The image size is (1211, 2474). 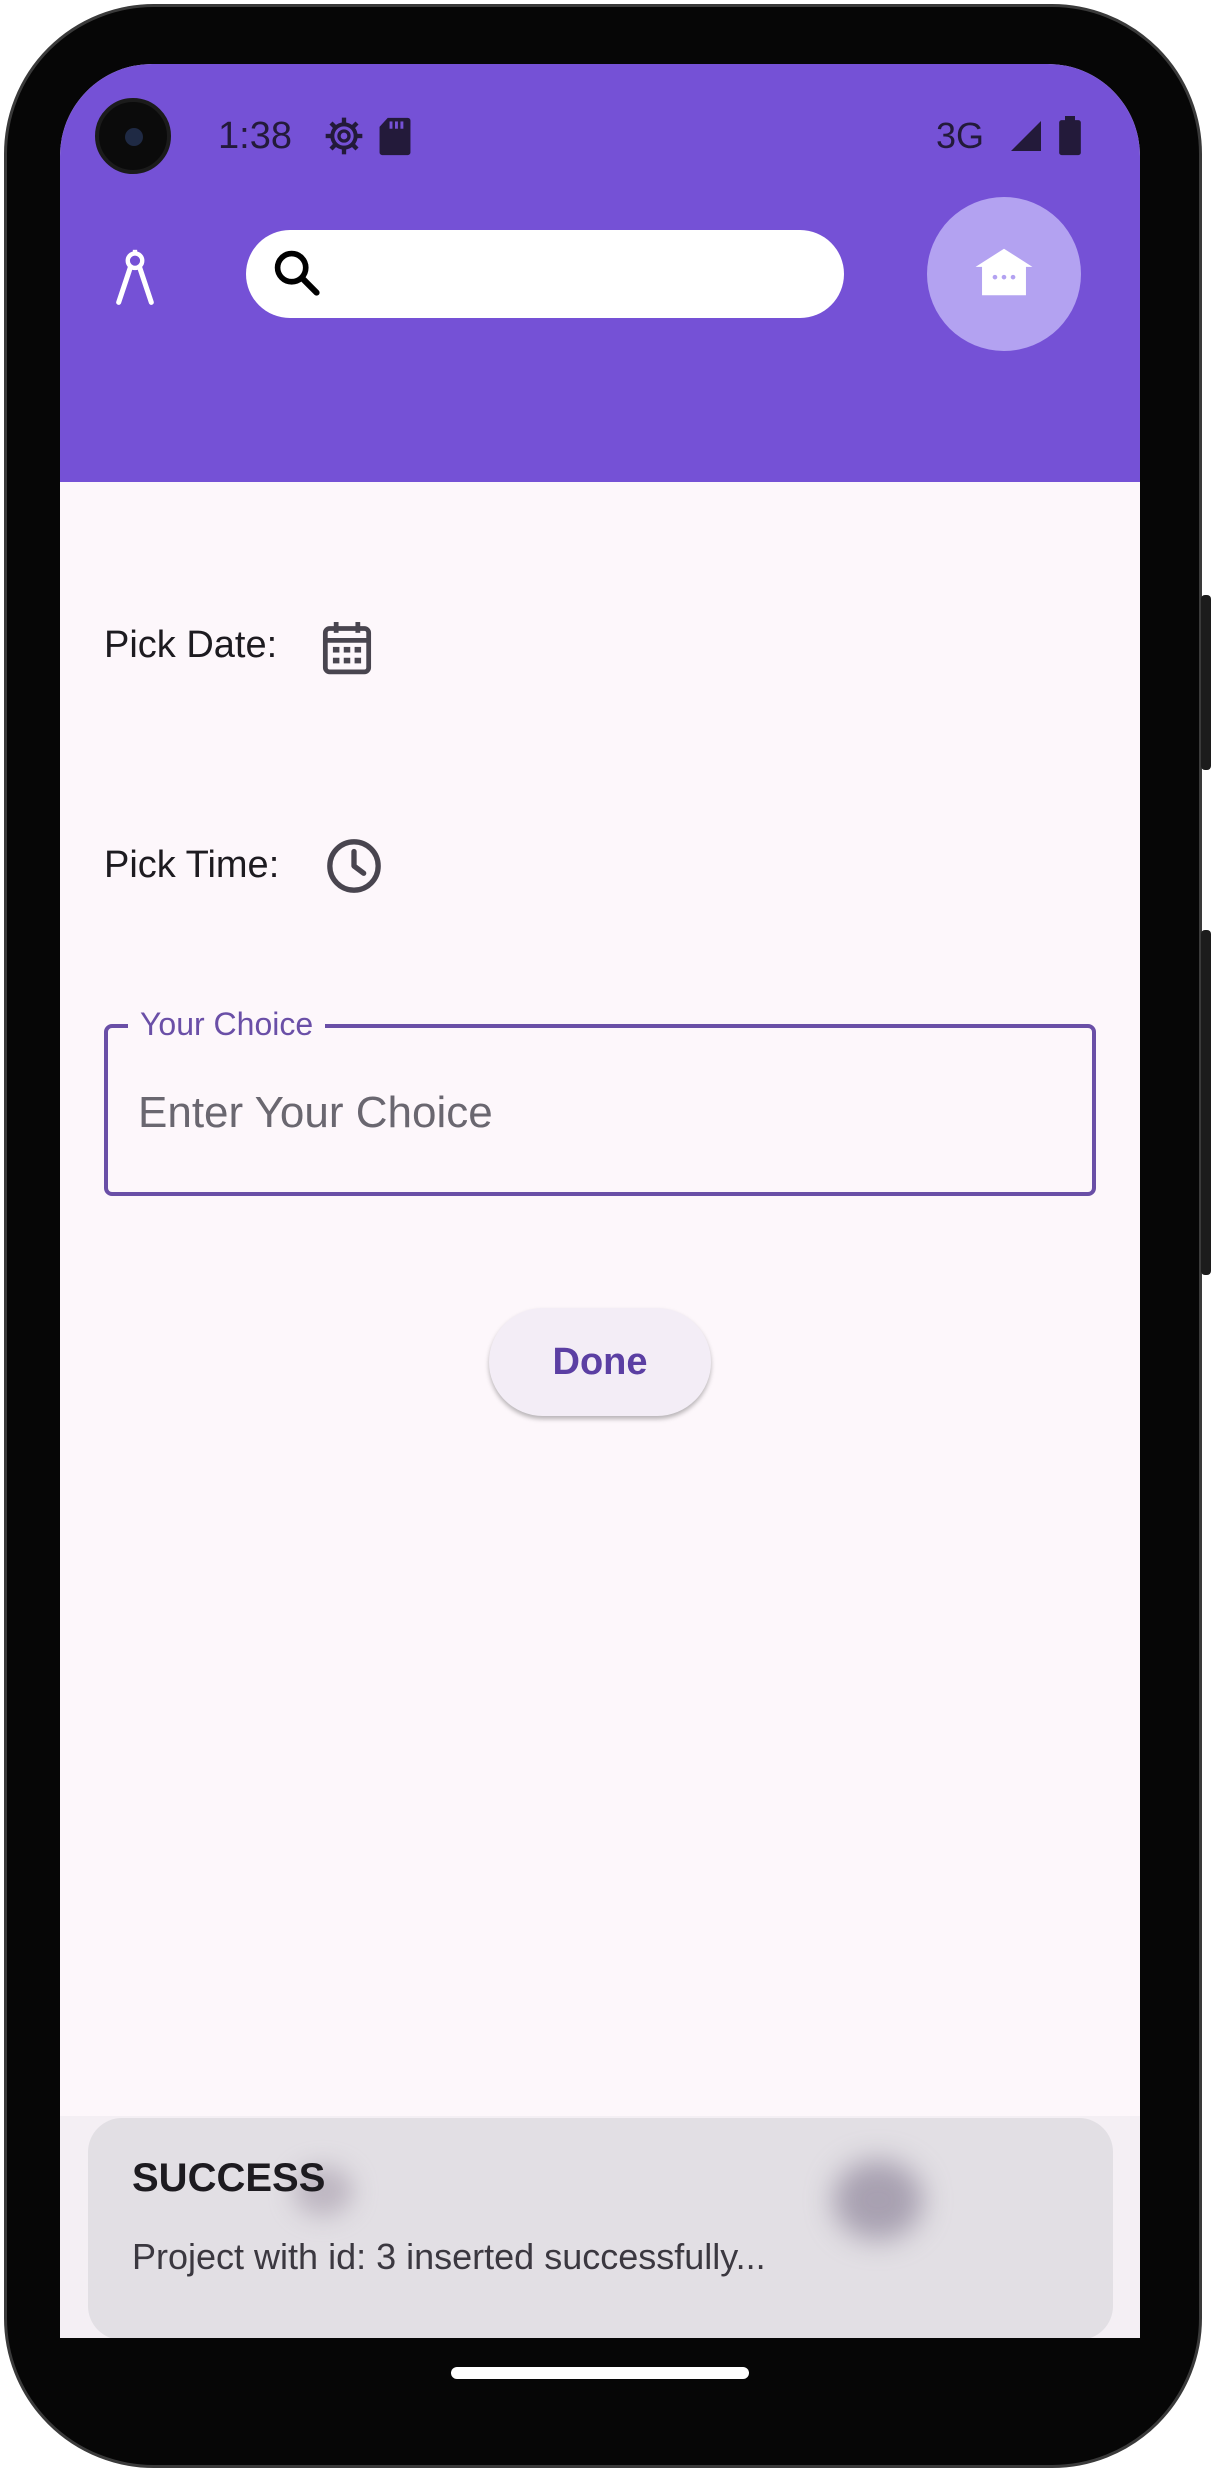 I want to click on blur-artifact, so click(x=878, y=2200).